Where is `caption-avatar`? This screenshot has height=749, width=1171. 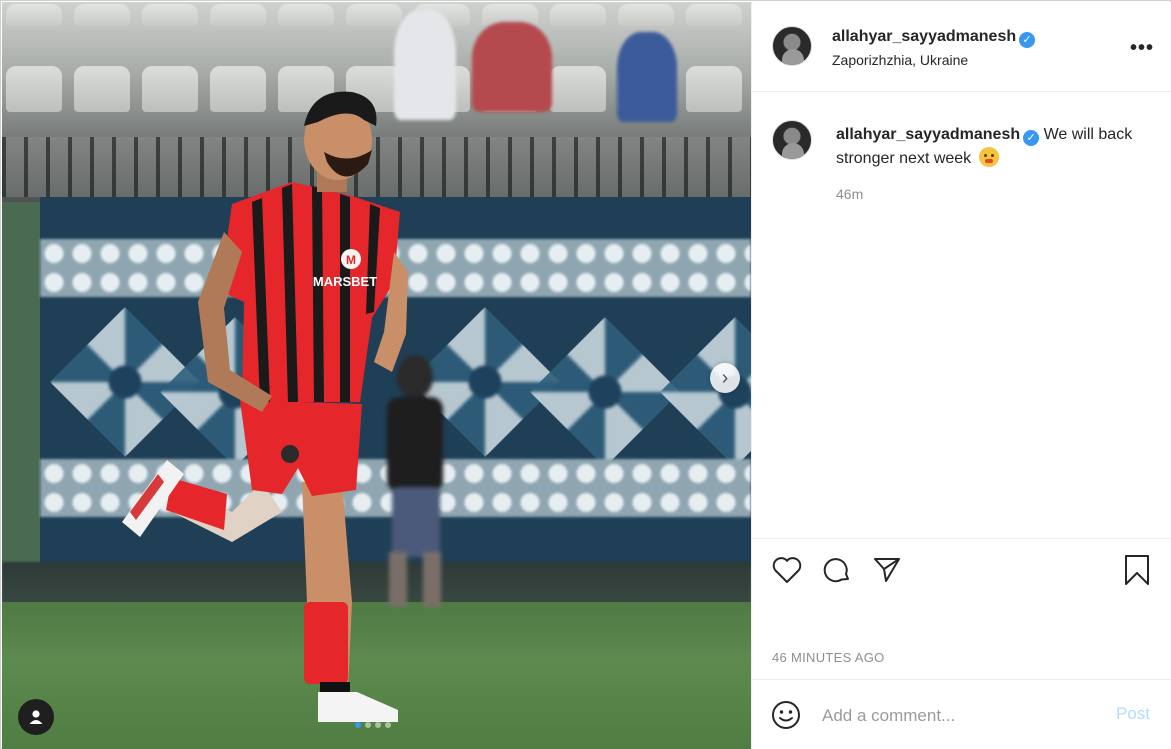 caption-avatar is located at coordinates (792, 140).